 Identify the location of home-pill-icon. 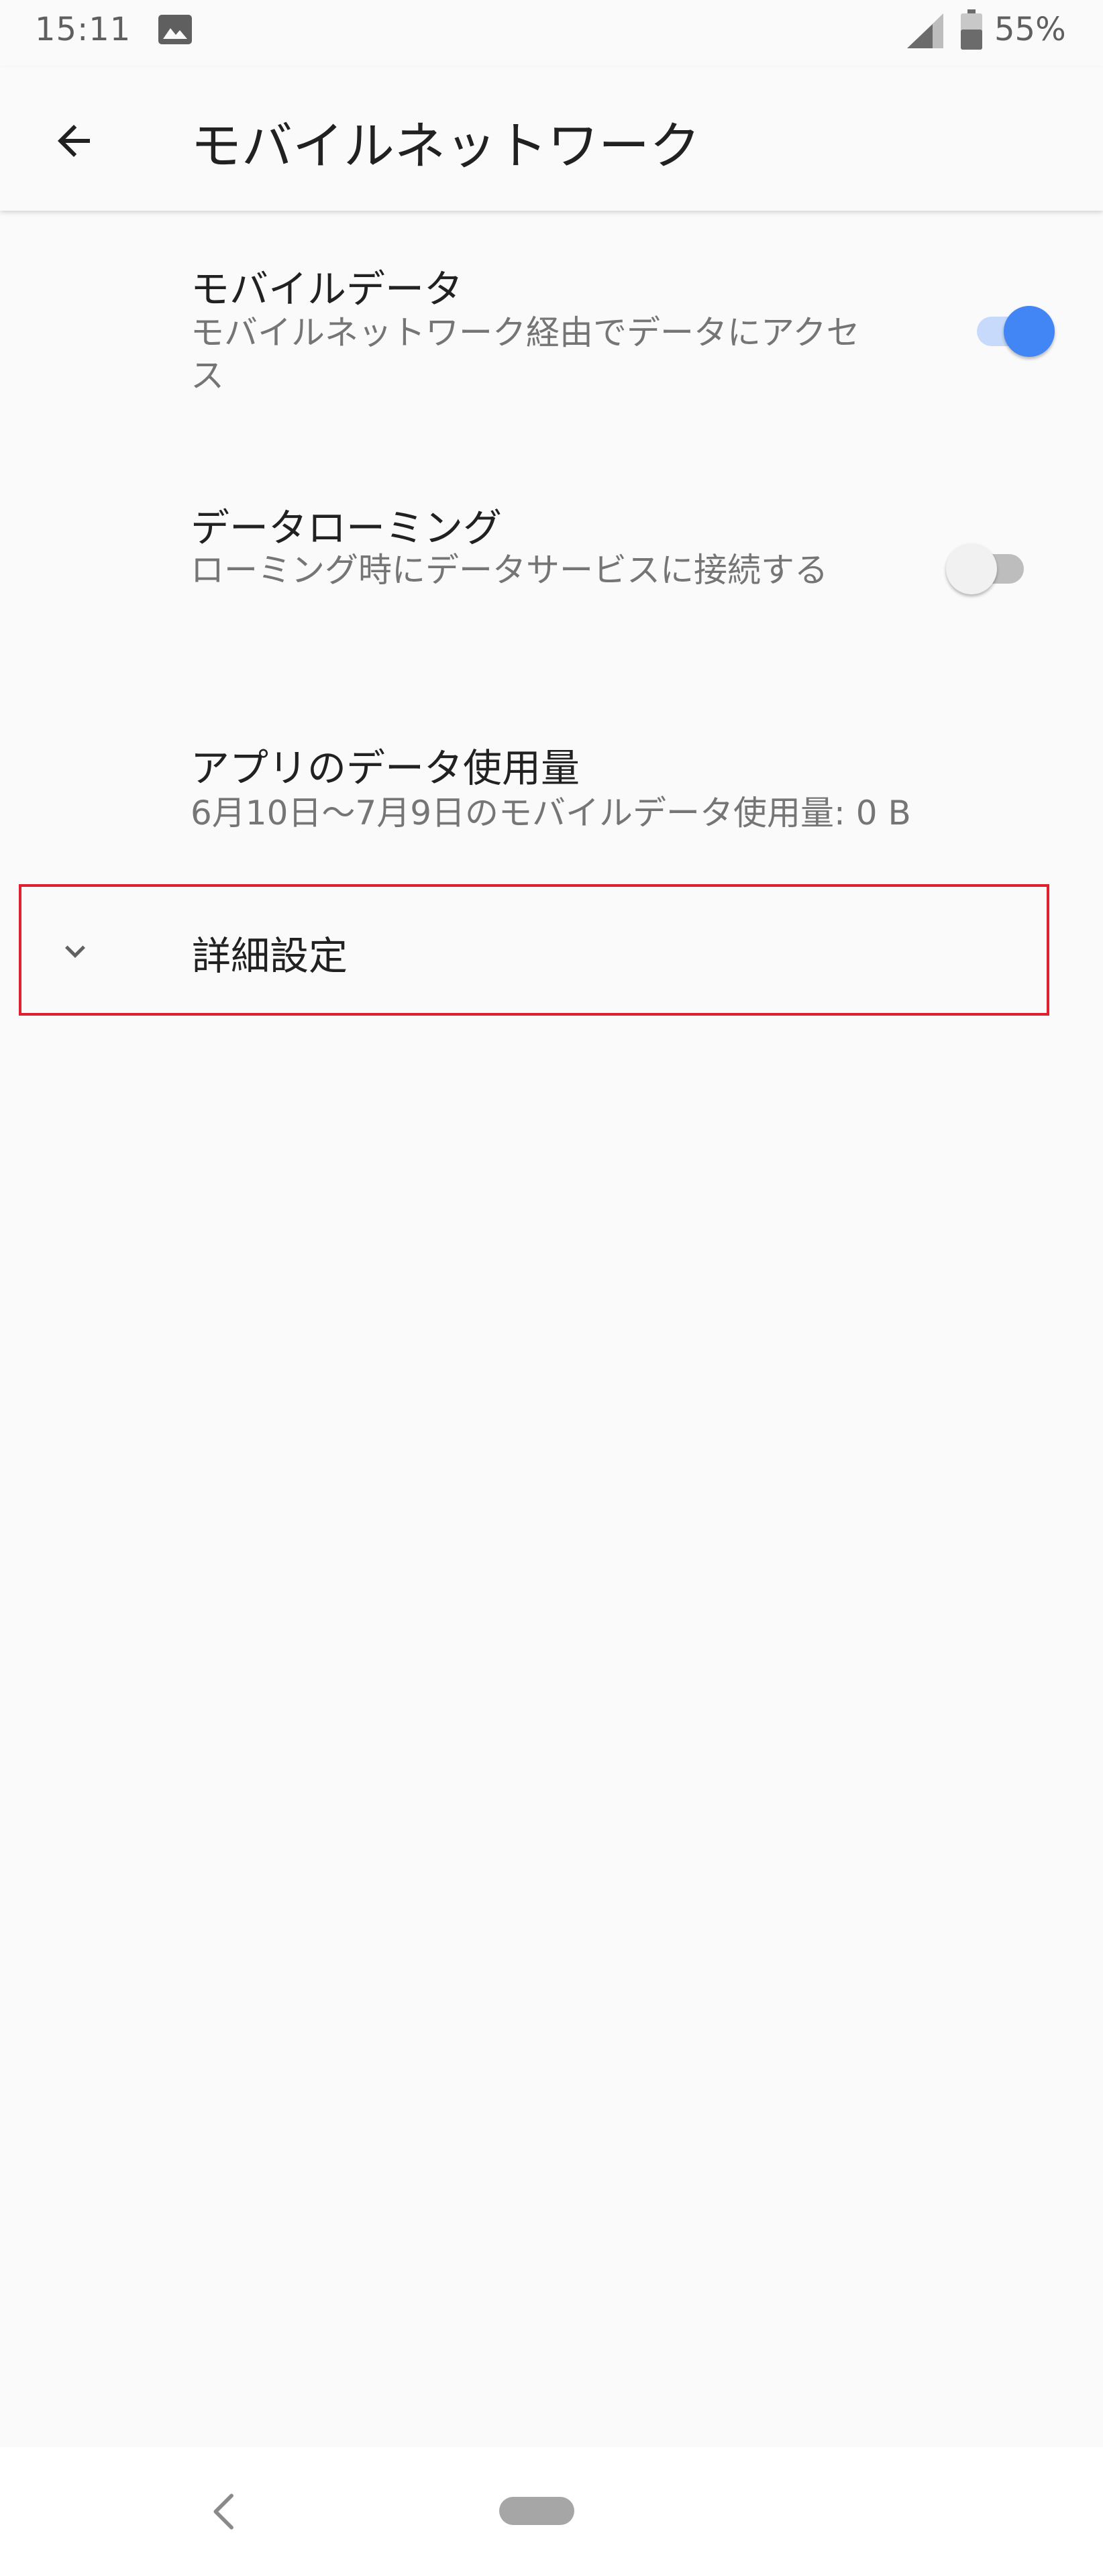
(537, 2511).